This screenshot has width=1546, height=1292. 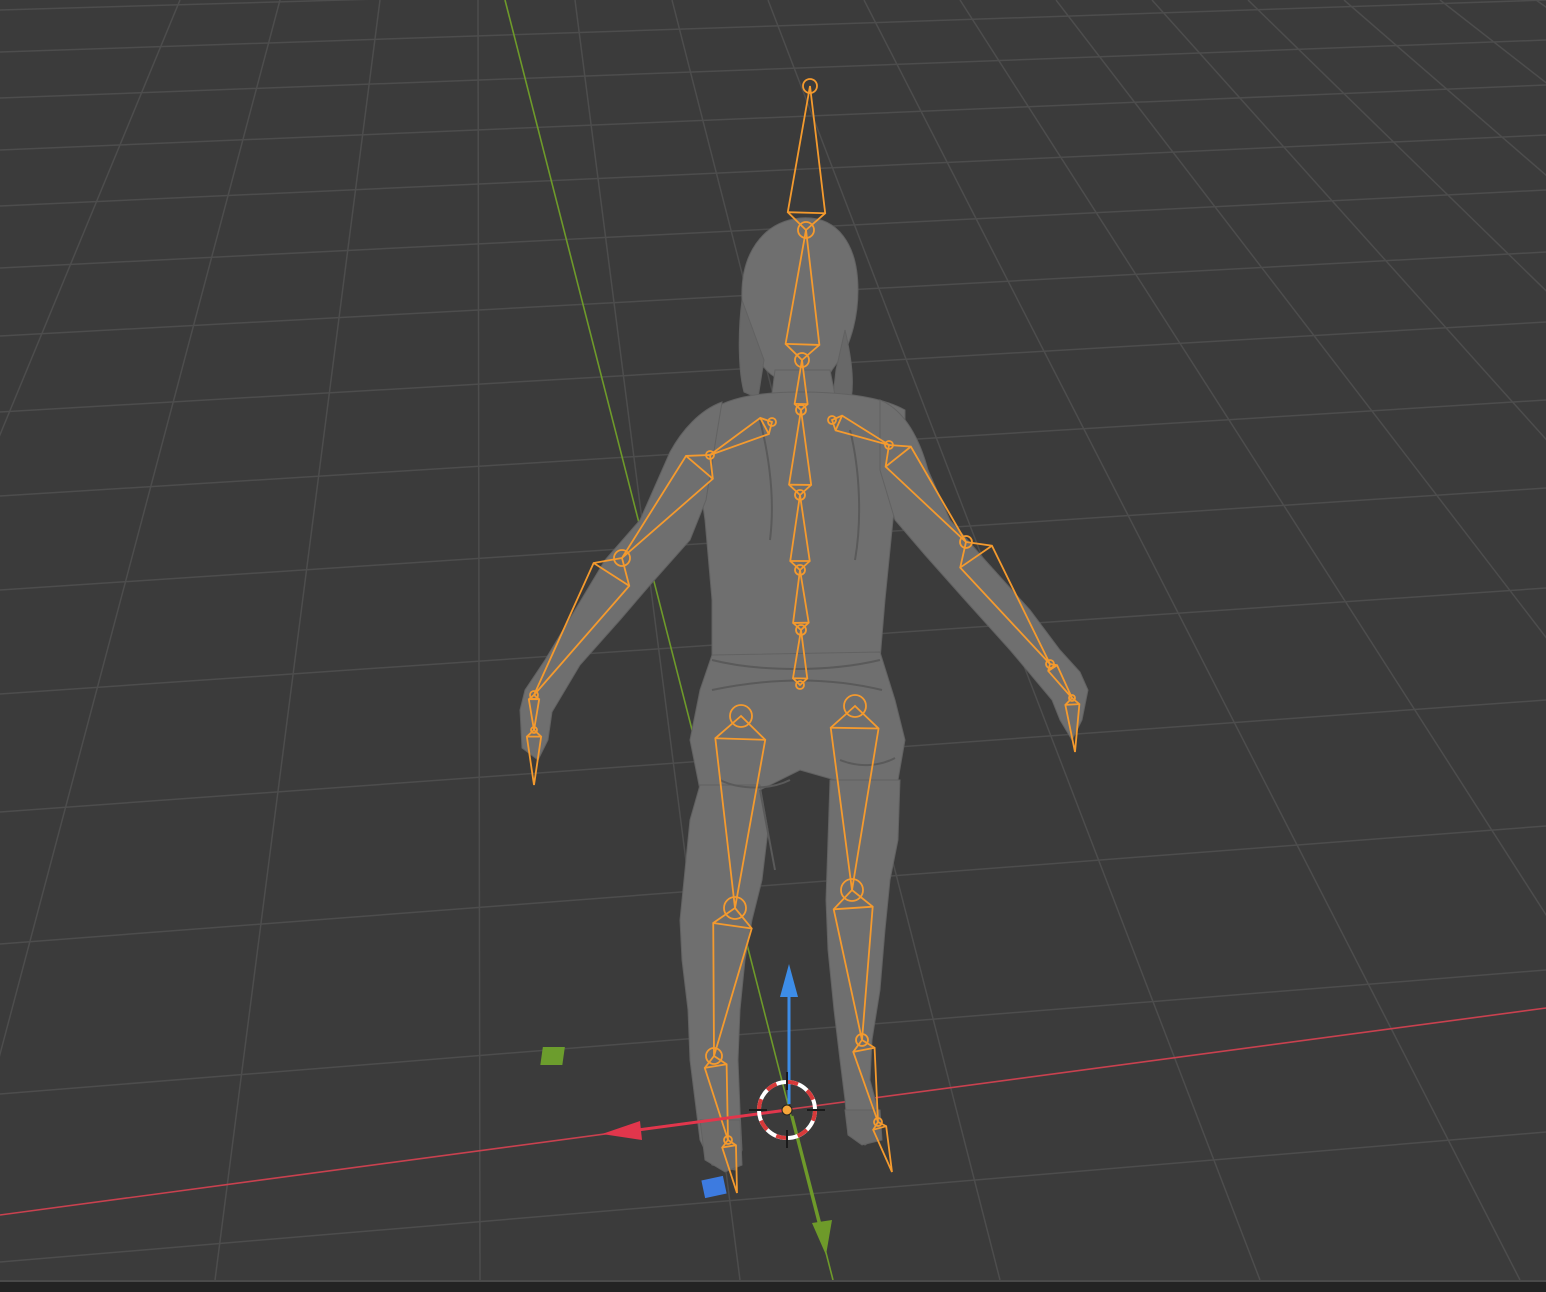 I want to click on gizmo-x-arrowhead, so click(x=622, y=1130).